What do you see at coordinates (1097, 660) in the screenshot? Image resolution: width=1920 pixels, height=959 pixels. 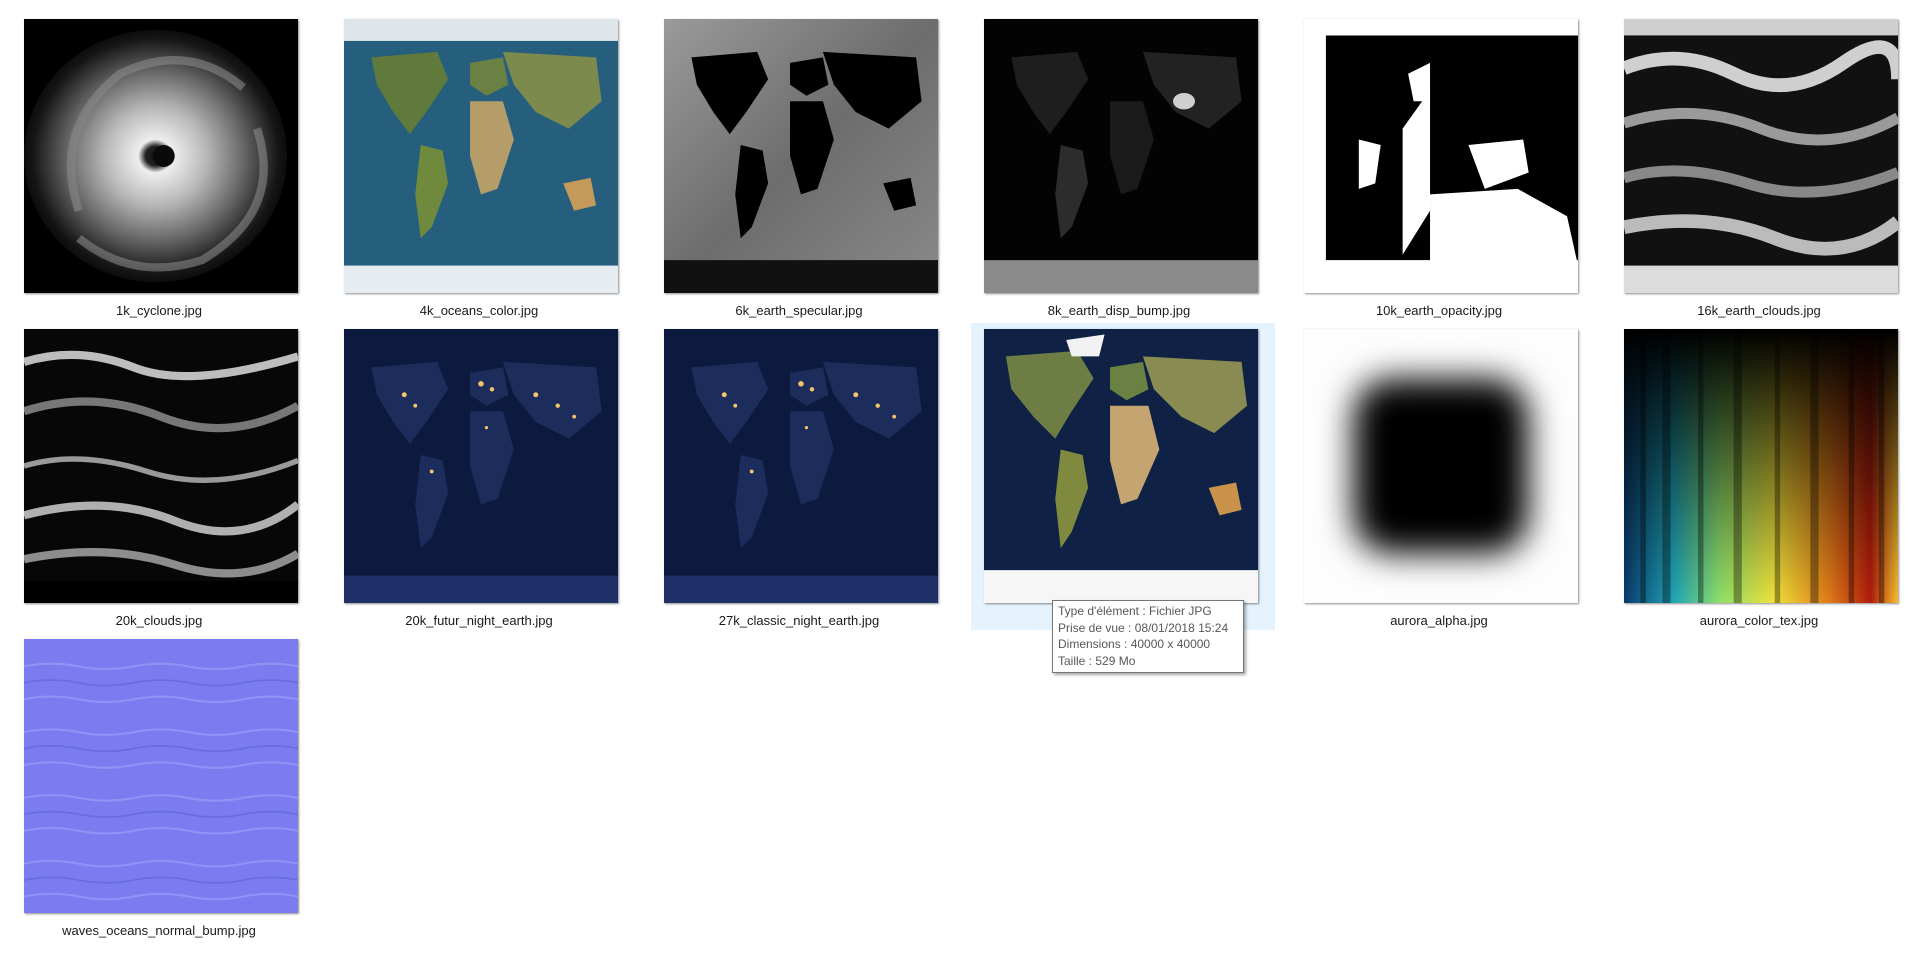 I see `tooltip-size: Taille : 529 Mo` at bounding box center [1097, 660].